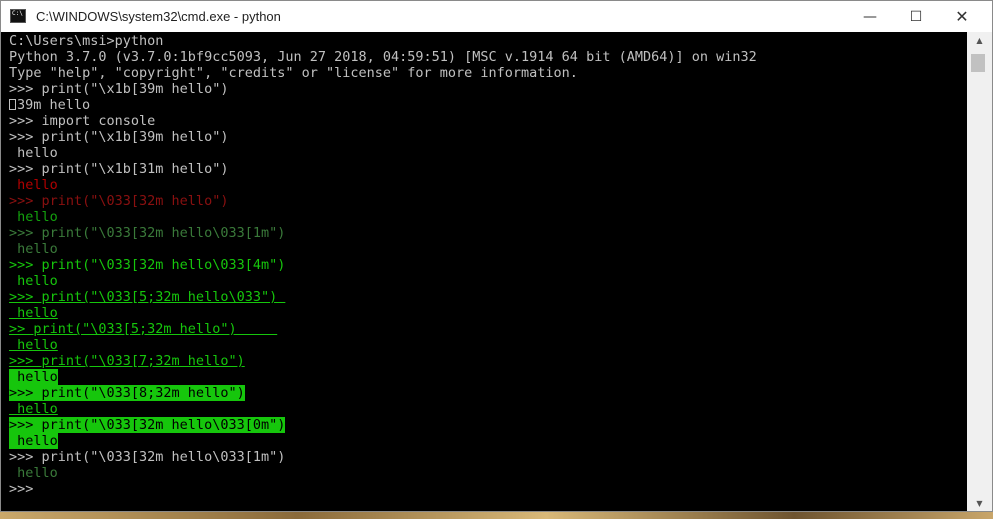 Image resolution: width=993 pixels, height=519 pixels. I want to click on maximize-button: ☐, so click(916, 16).